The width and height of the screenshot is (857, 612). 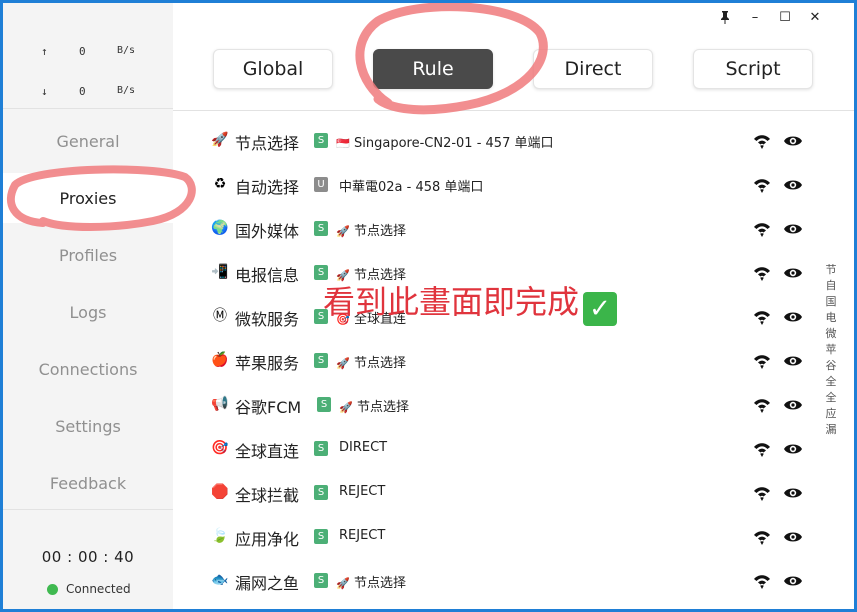 What do you see at coordinates (267, 539) in the screenshot?
I see `group-name: 应用净化` at bounding box center [267, 539].